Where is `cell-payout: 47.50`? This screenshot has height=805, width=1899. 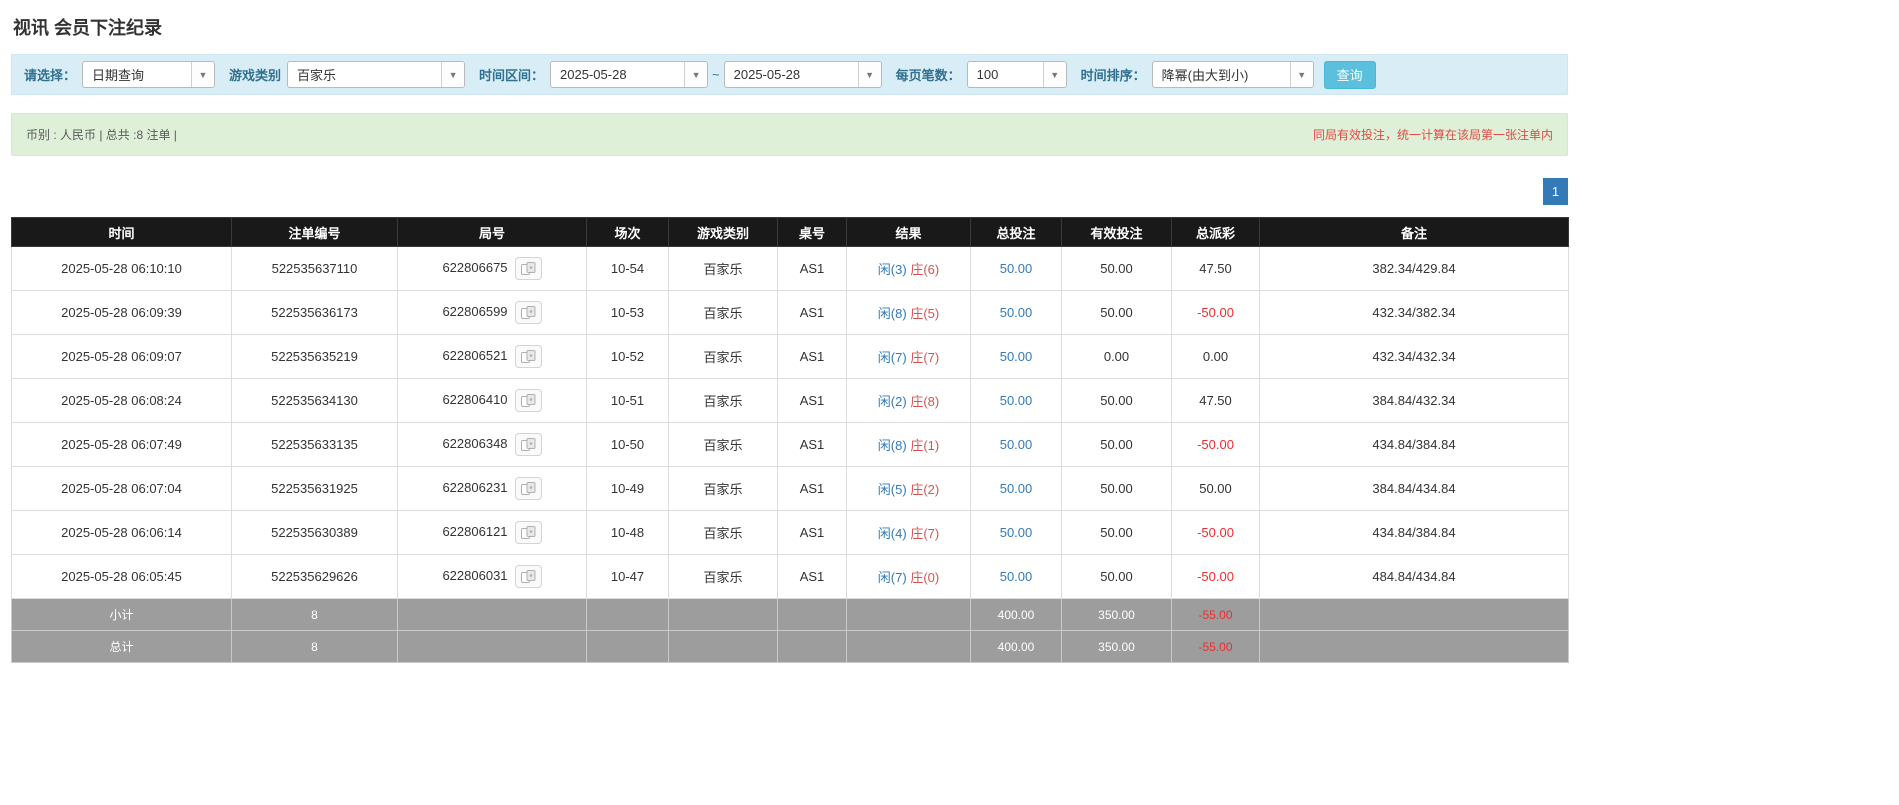
cell-payout: 47.50 is located at coordinates (1215, 400).